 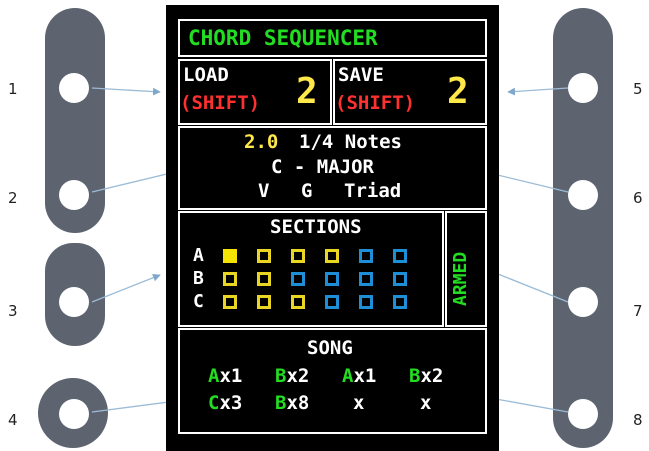 What do you see at coordinates (283, 38) in the screenshot?
I see `app-title: CHORD SEQUENCER` at bounding box center [283, 38].